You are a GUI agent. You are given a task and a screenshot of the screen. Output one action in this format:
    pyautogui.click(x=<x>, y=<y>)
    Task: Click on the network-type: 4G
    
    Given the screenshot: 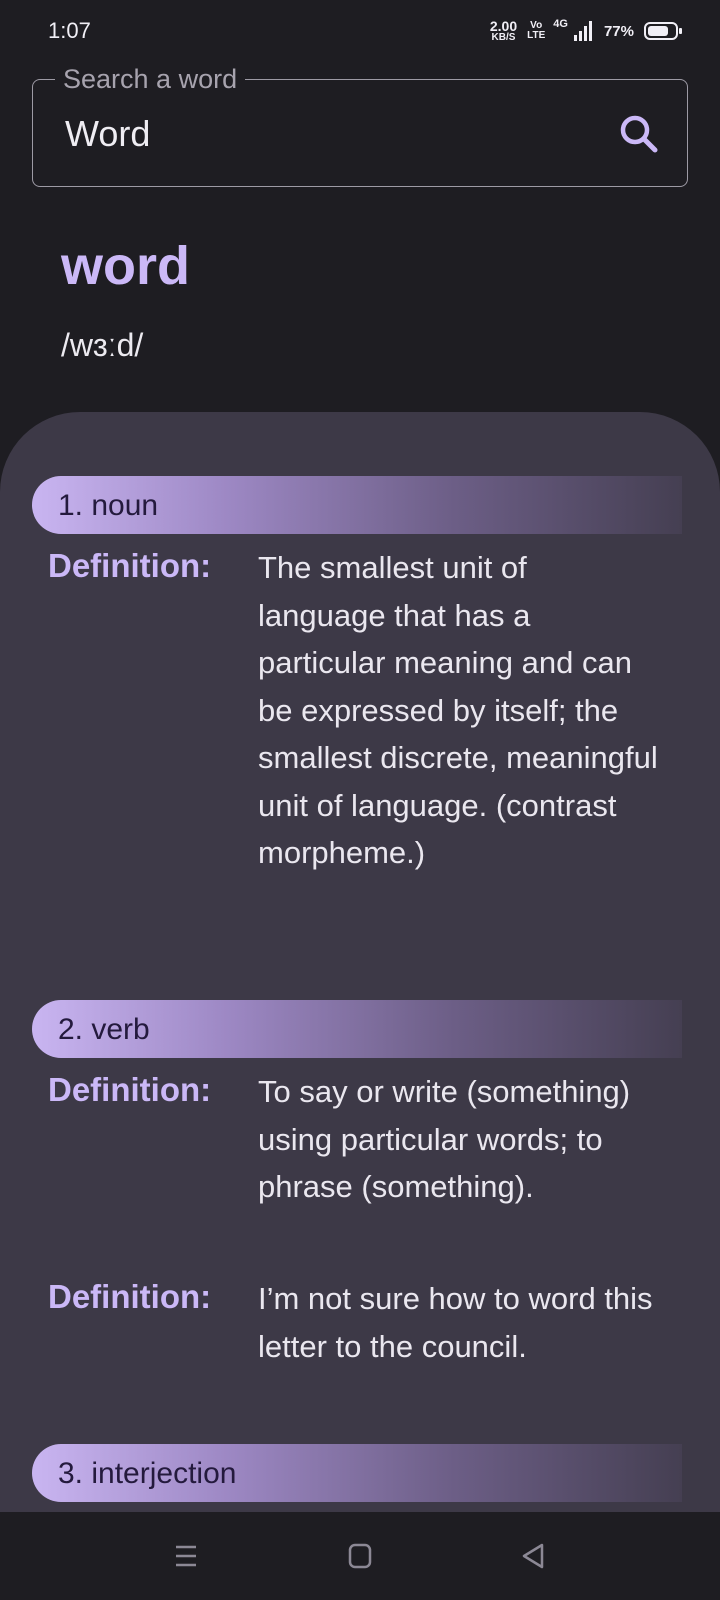 What is the action you would take?
    pyautogui.click(x=560, y=24)
    